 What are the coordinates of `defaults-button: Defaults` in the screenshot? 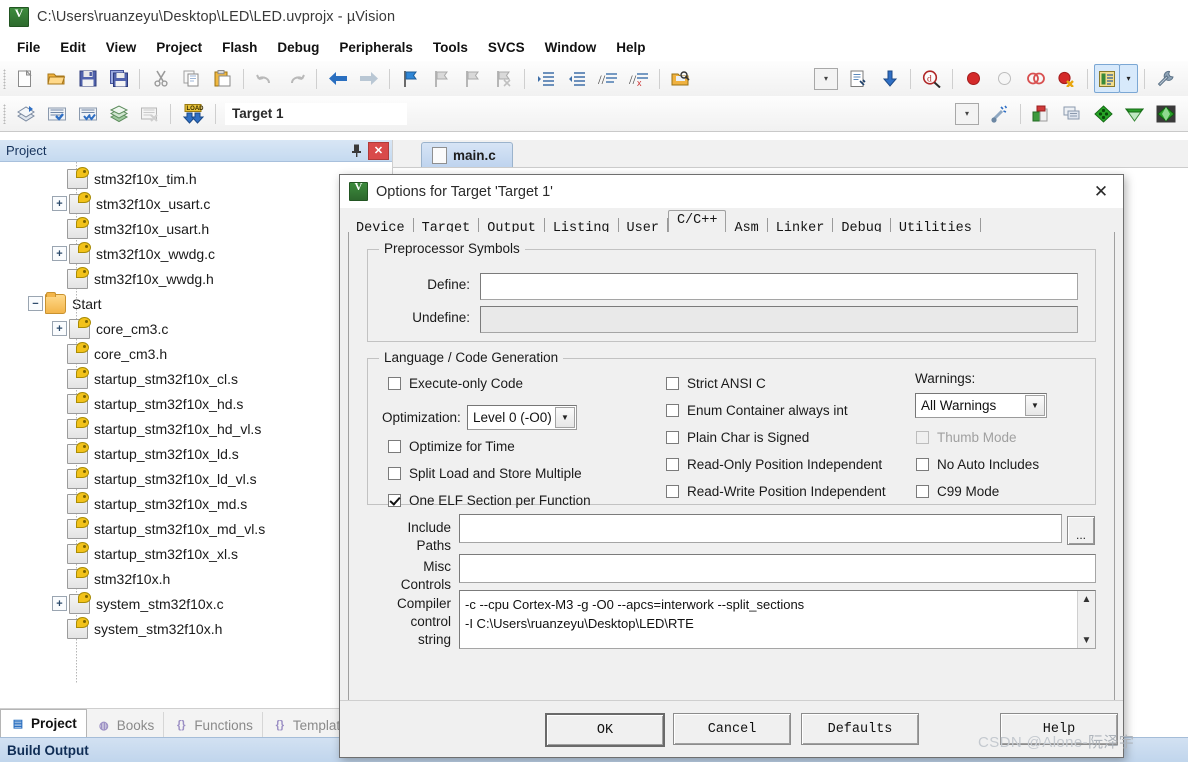 It's located at (860, 729).